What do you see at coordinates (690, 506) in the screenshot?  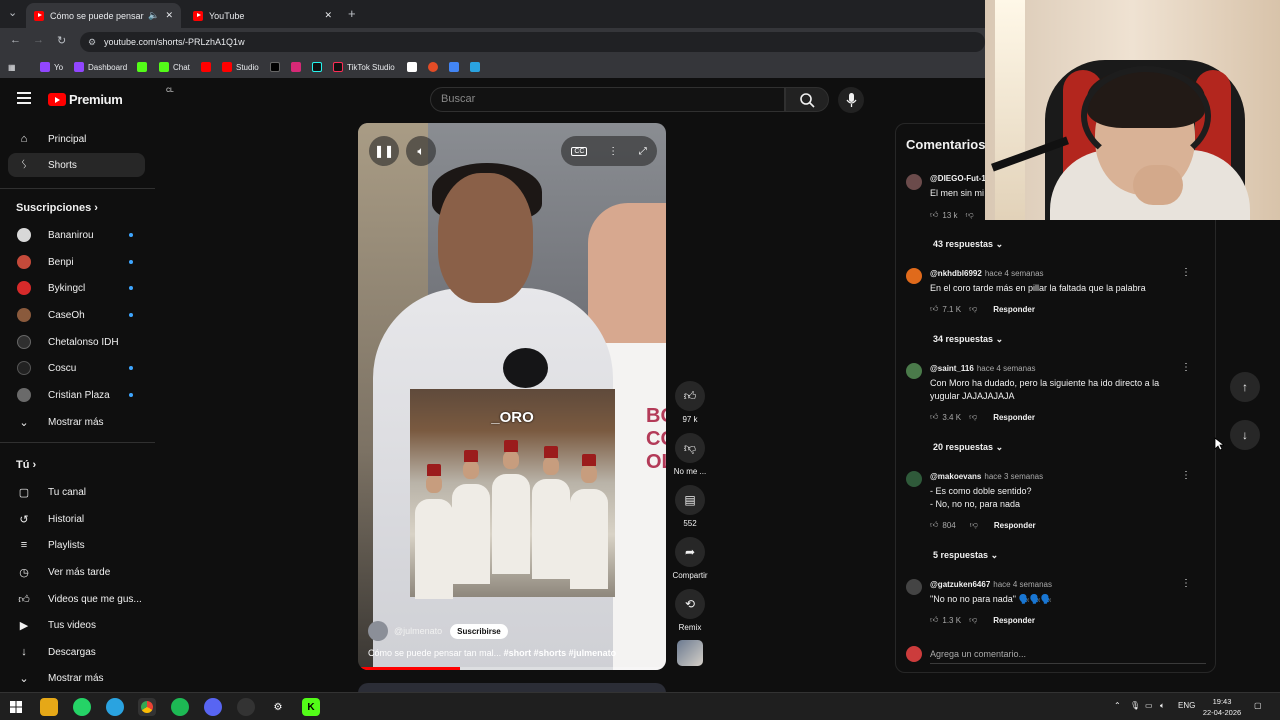 I see `comments-button: ▤ 552` at bounding box center [690, 506].